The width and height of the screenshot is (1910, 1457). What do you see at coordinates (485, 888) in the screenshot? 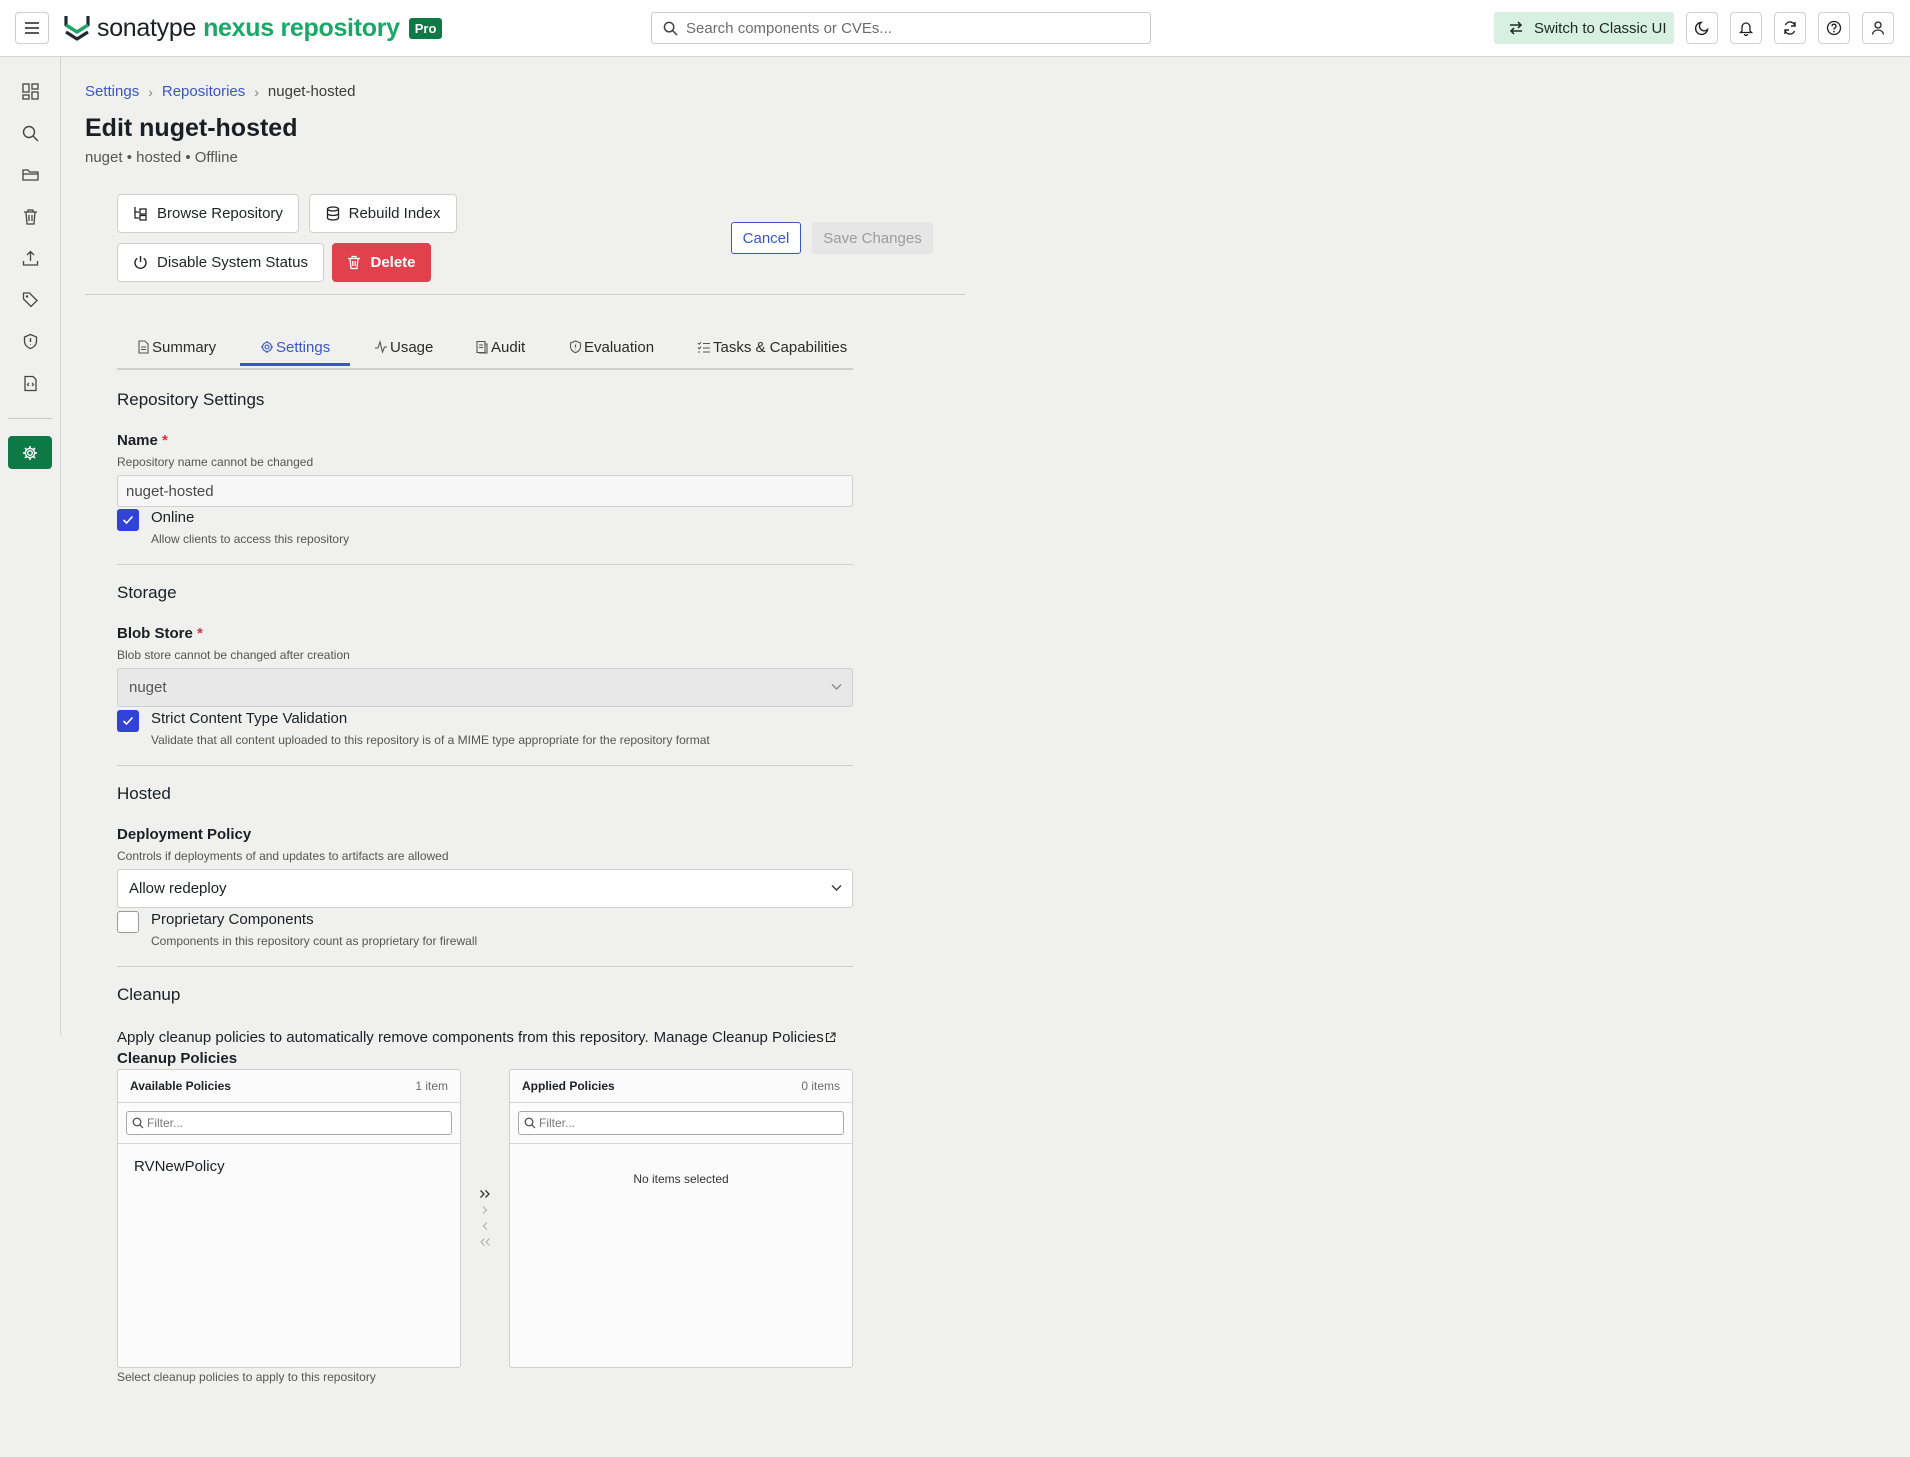
I see `deployment-policy-select: Allow redeploy` at bounding box center [485, 888].